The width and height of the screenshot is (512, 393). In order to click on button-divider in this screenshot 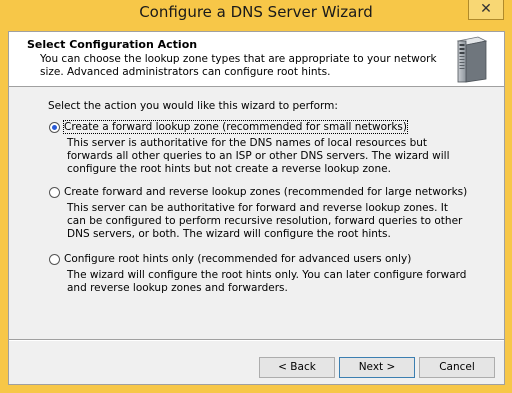, I will do `click(256, 340)`.